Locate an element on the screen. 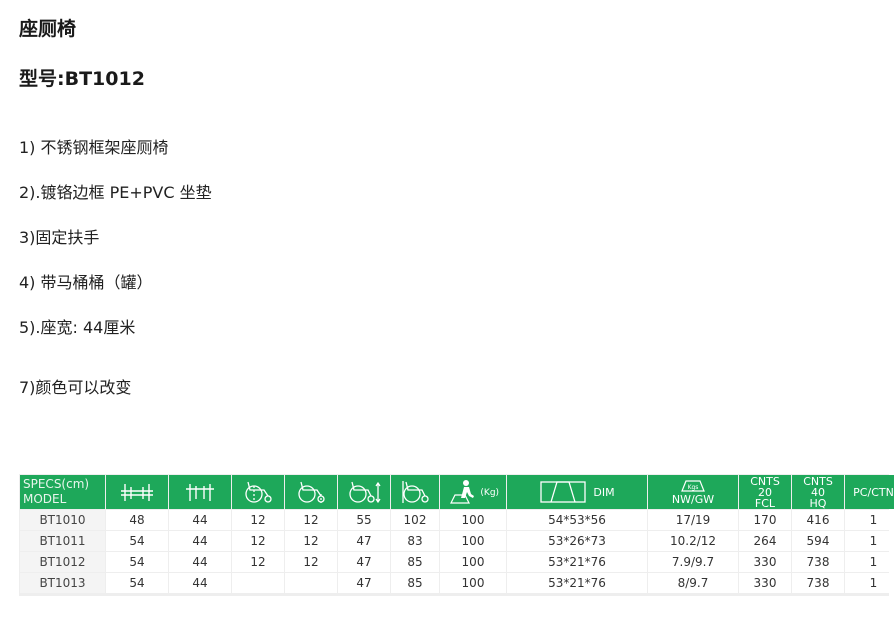 This screenshot has height=629, width=894. cnts40-size: 40 is located at coordinates (818, 492).